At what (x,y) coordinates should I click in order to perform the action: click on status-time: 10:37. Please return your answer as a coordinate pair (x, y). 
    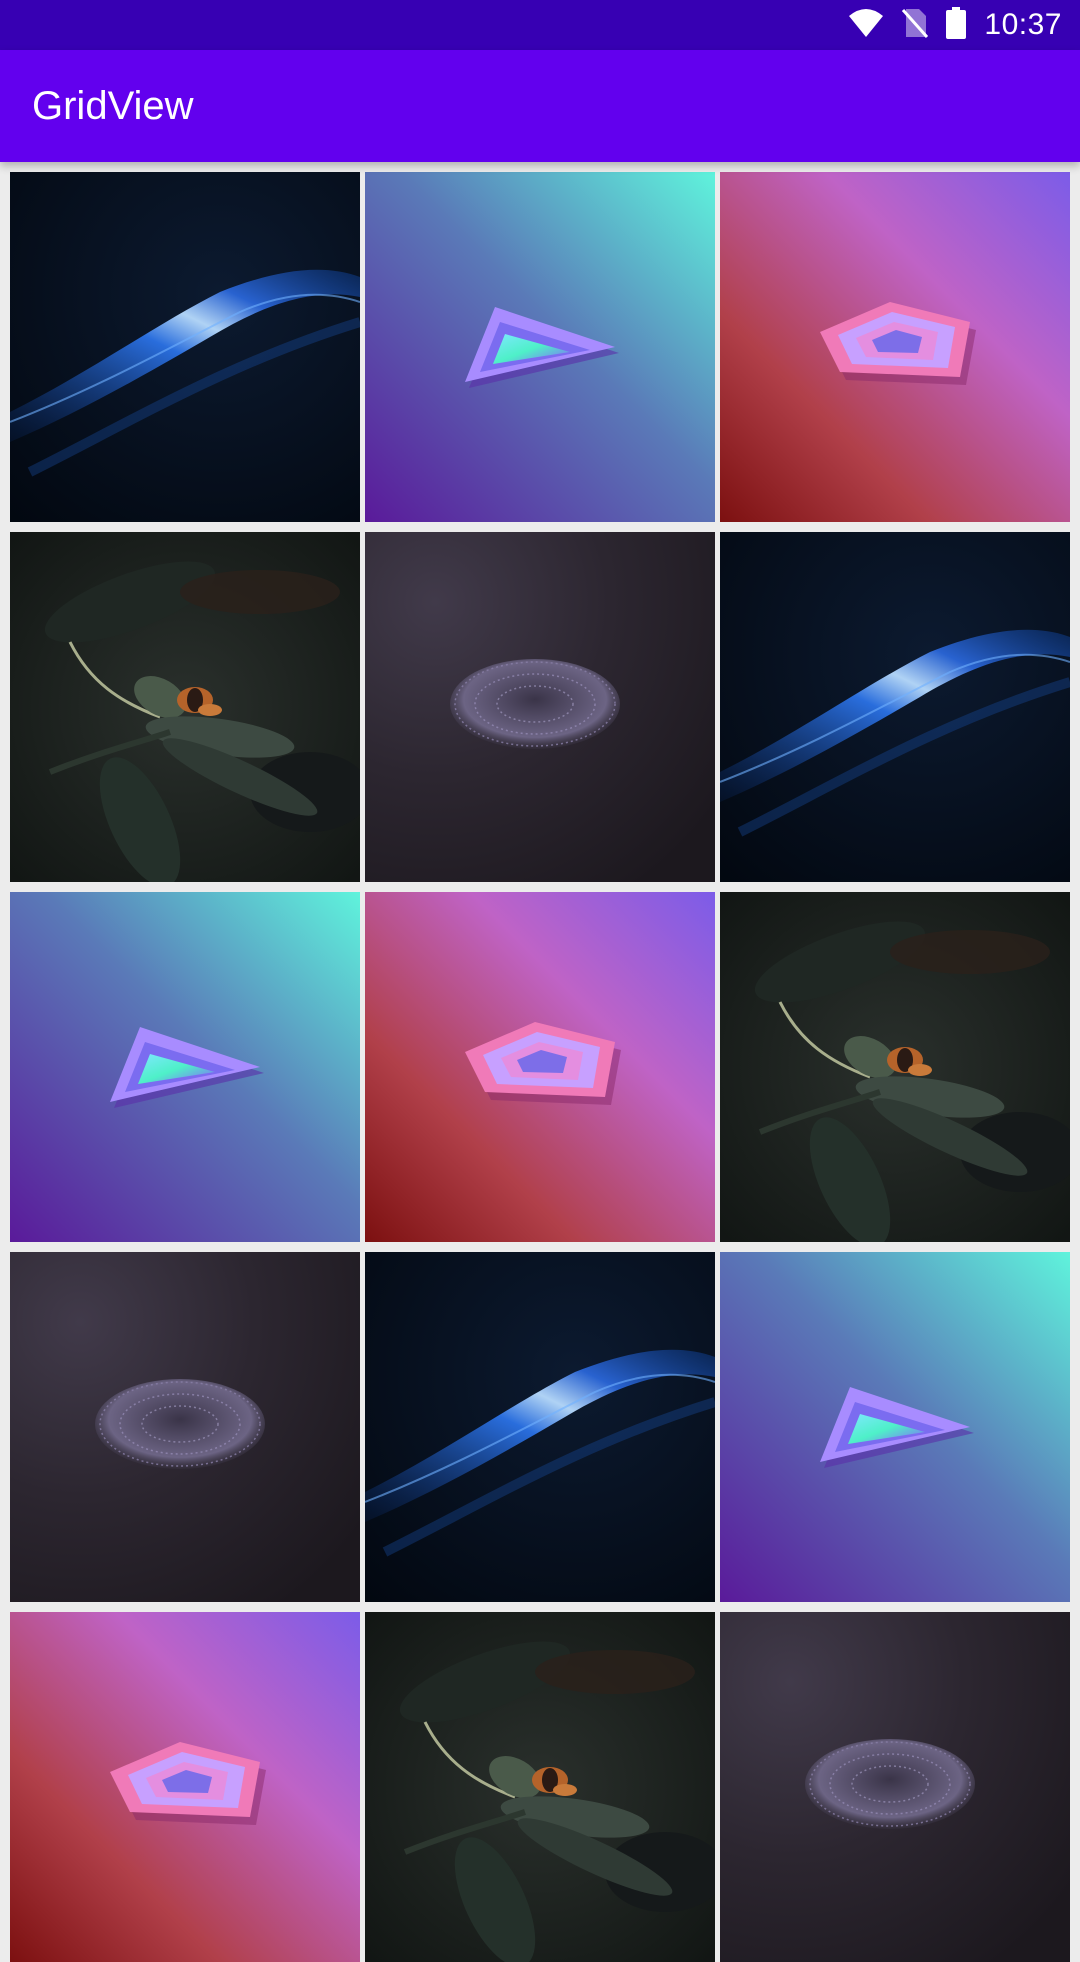
    Looking at the image, I should click on (1023, 24).